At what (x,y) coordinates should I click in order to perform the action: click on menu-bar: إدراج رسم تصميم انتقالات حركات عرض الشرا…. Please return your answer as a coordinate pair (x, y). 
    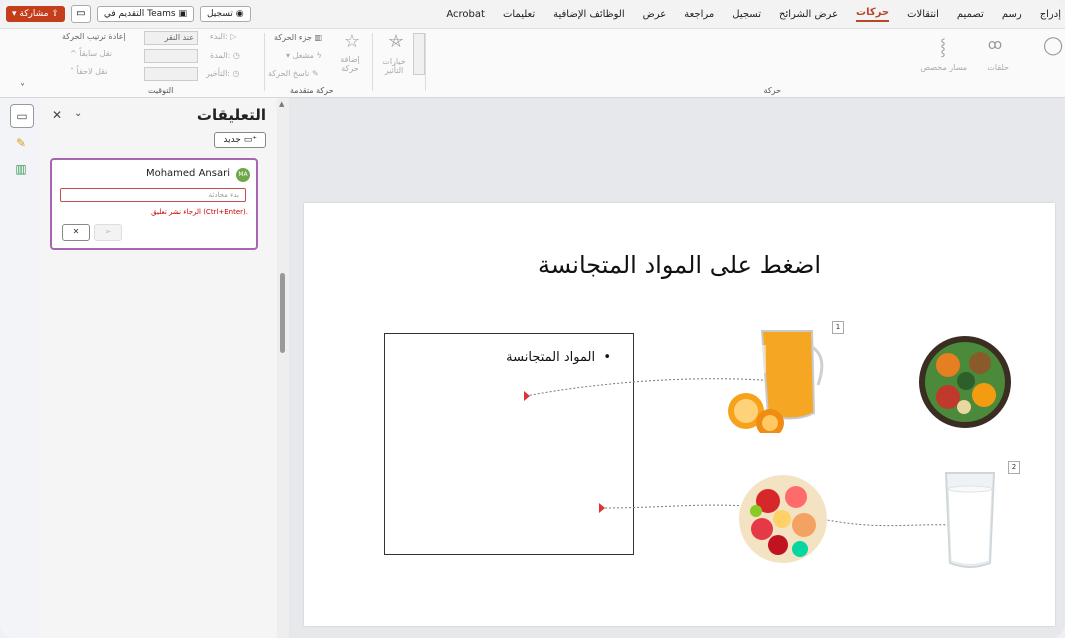
    Looking at the image, I should click on (532, 14).